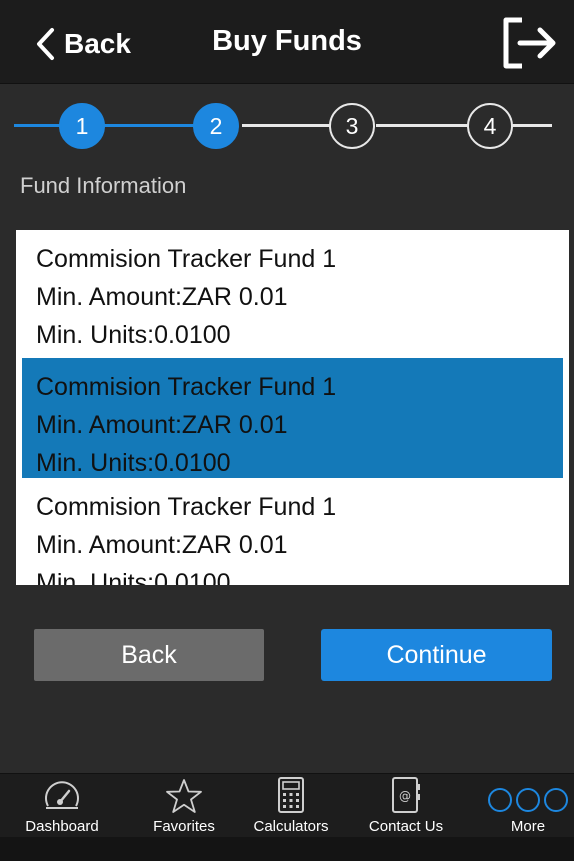 The image size is (574, 861). What do you see at coordinates (528, 800) in the screenshot?
I see `more-circles-icon` at bounding box center [528, 800].